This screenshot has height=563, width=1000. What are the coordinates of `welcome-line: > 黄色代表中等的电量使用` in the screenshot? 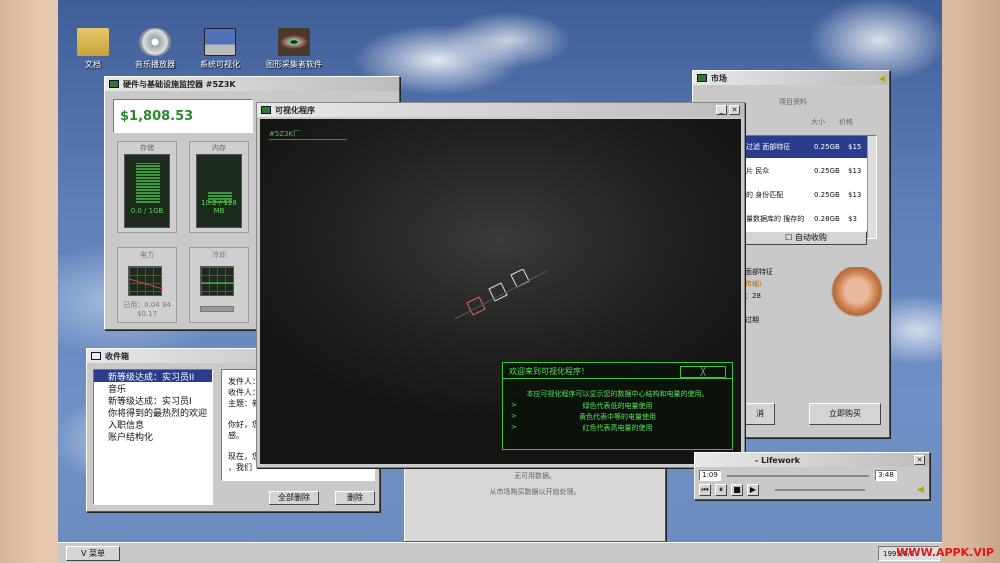 It's located at (583, 416).